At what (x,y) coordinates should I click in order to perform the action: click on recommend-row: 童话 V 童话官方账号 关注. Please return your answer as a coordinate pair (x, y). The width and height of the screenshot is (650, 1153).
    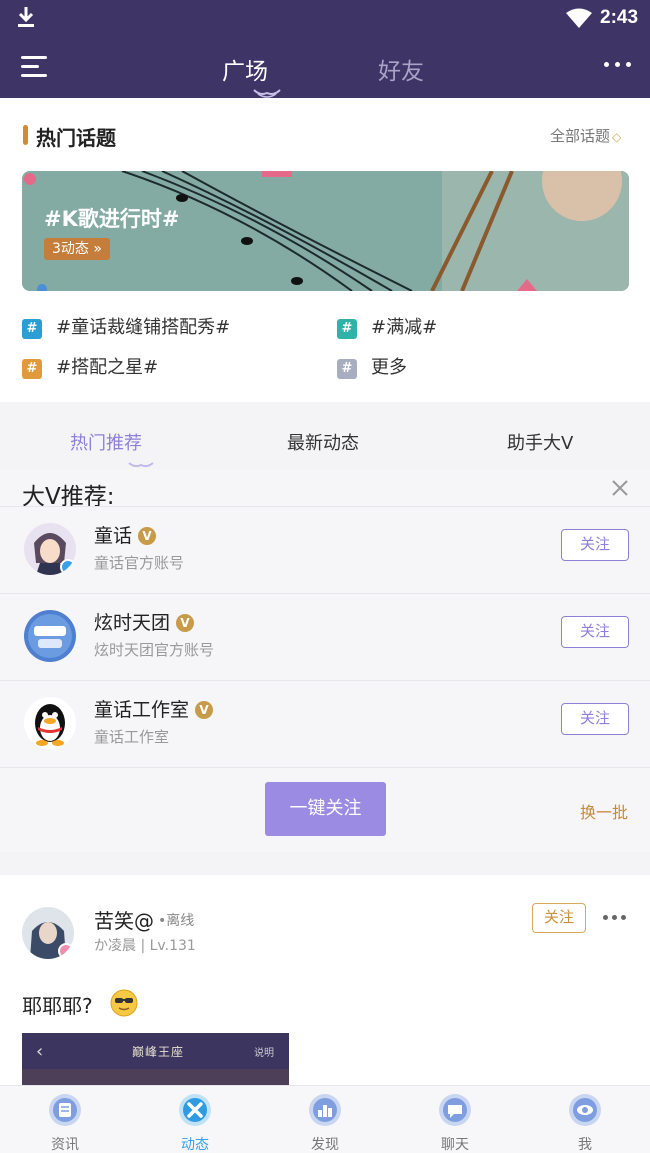
    Looking at the image, I should click on (325, 549).